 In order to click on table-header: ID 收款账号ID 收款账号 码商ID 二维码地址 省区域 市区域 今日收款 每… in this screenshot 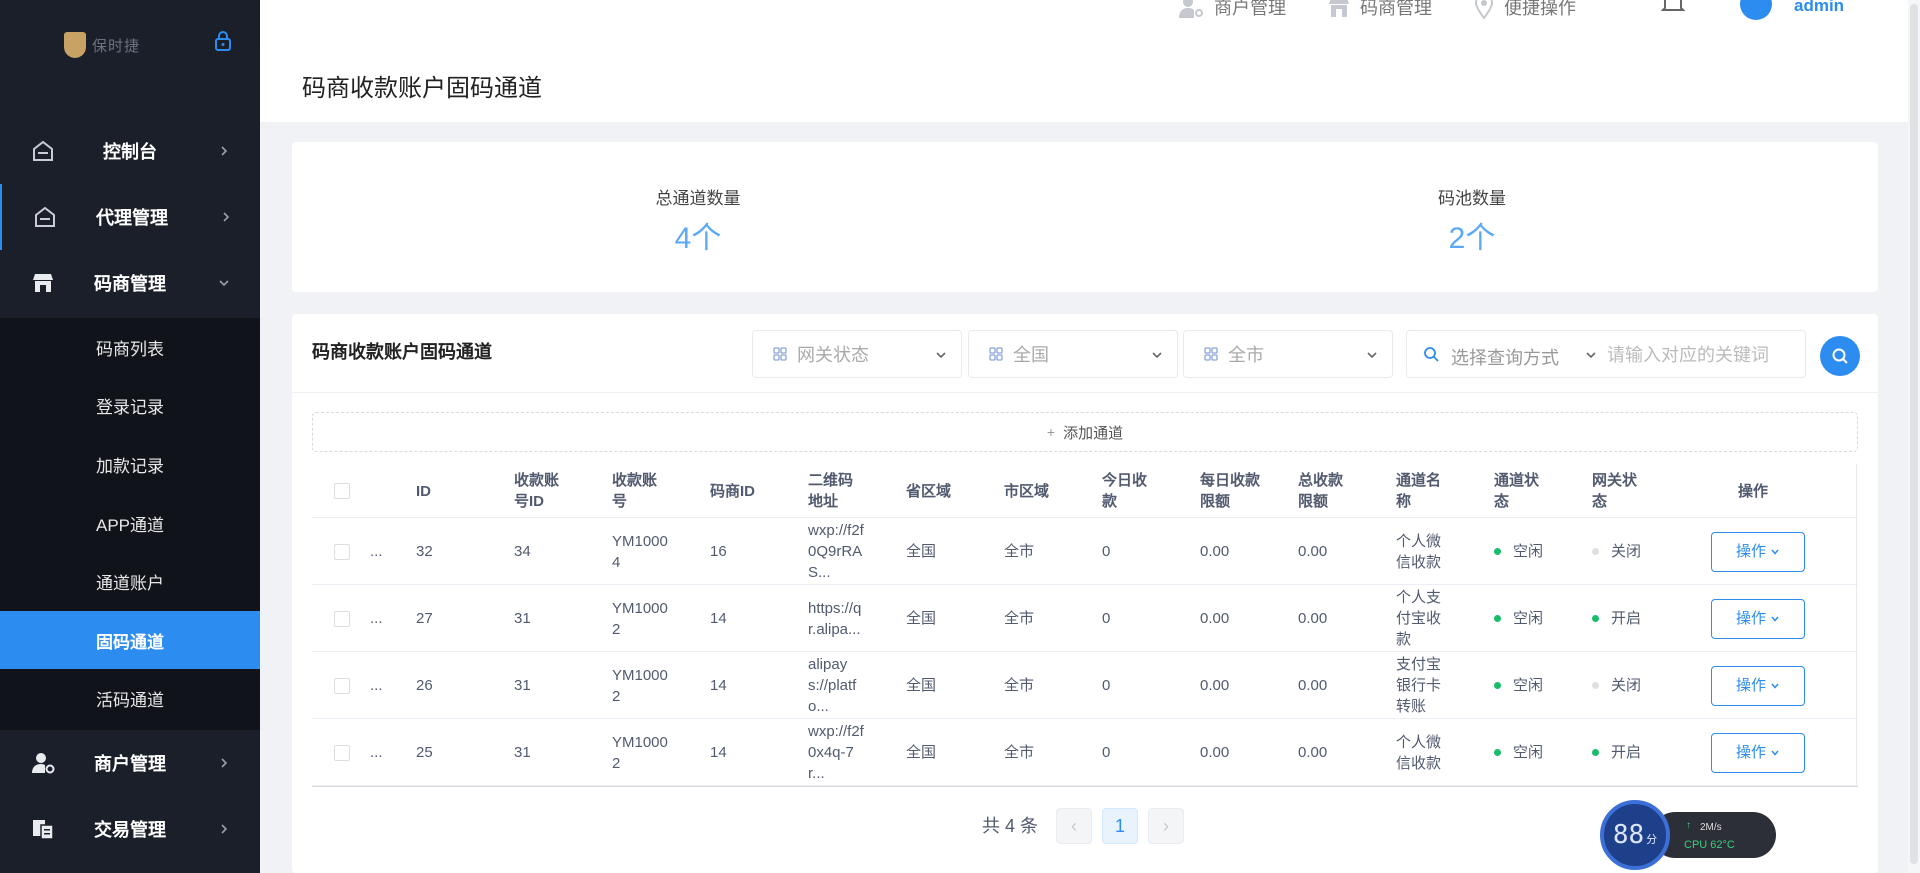, I will do `click(1085, 491)`.